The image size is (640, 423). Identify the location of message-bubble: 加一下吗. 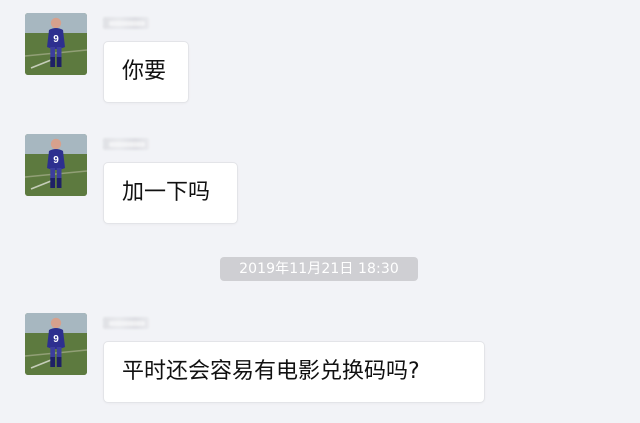
(170, 193).